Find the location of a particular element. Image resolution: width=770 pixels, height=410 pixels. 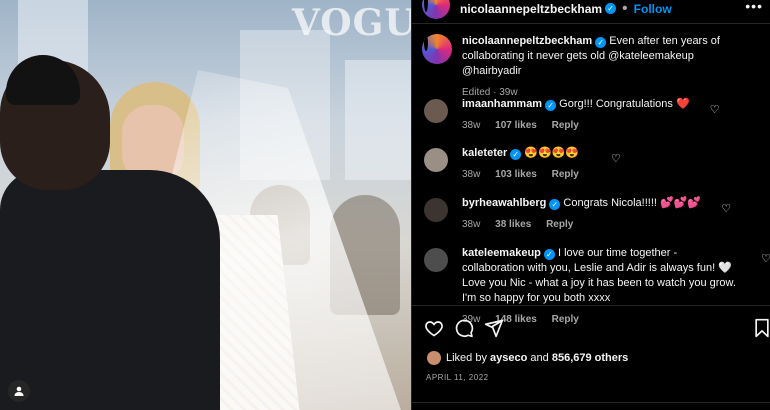

comment-likes: 107 likes is located at coordinates (516, 125).